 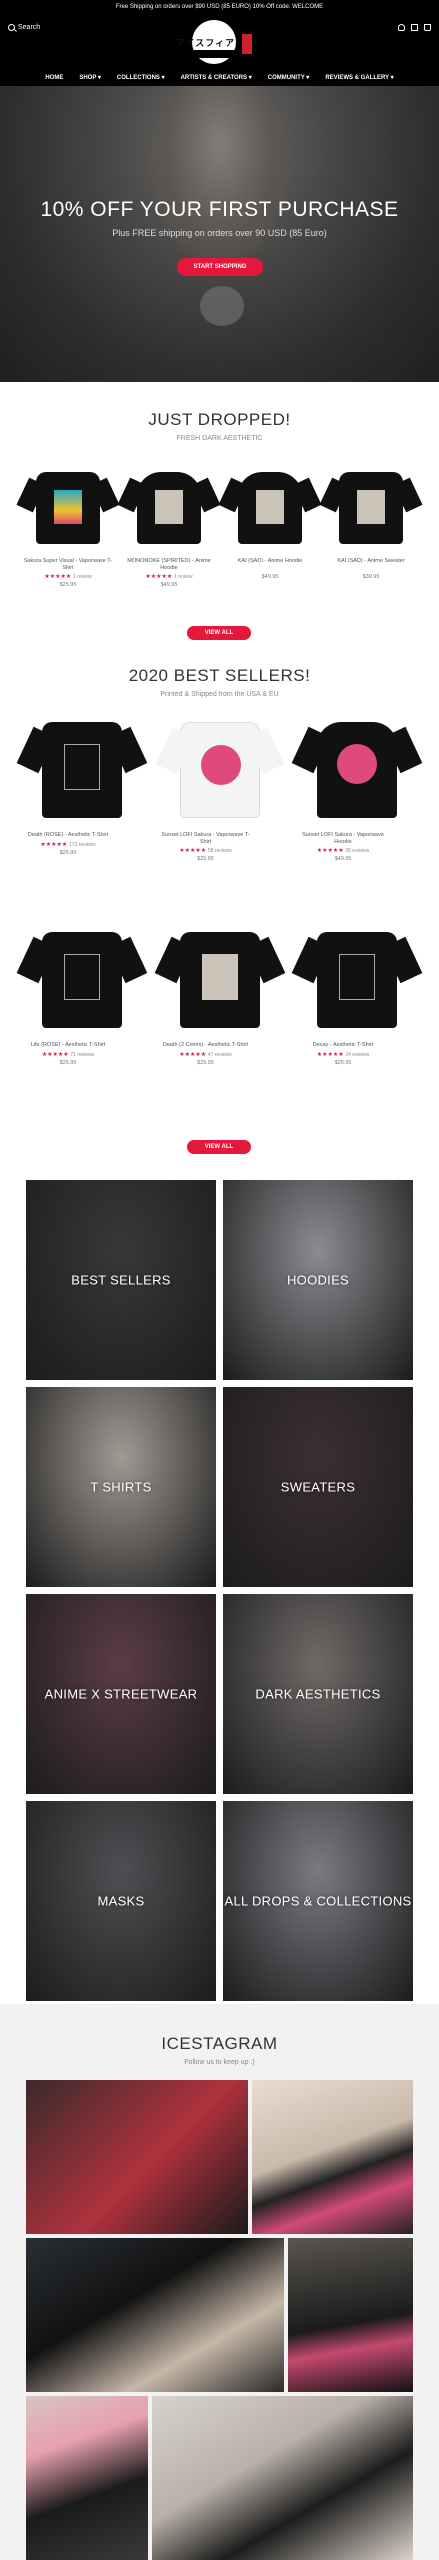 I want to click on collection-label: MASKS, so click(x=121, y=1901).